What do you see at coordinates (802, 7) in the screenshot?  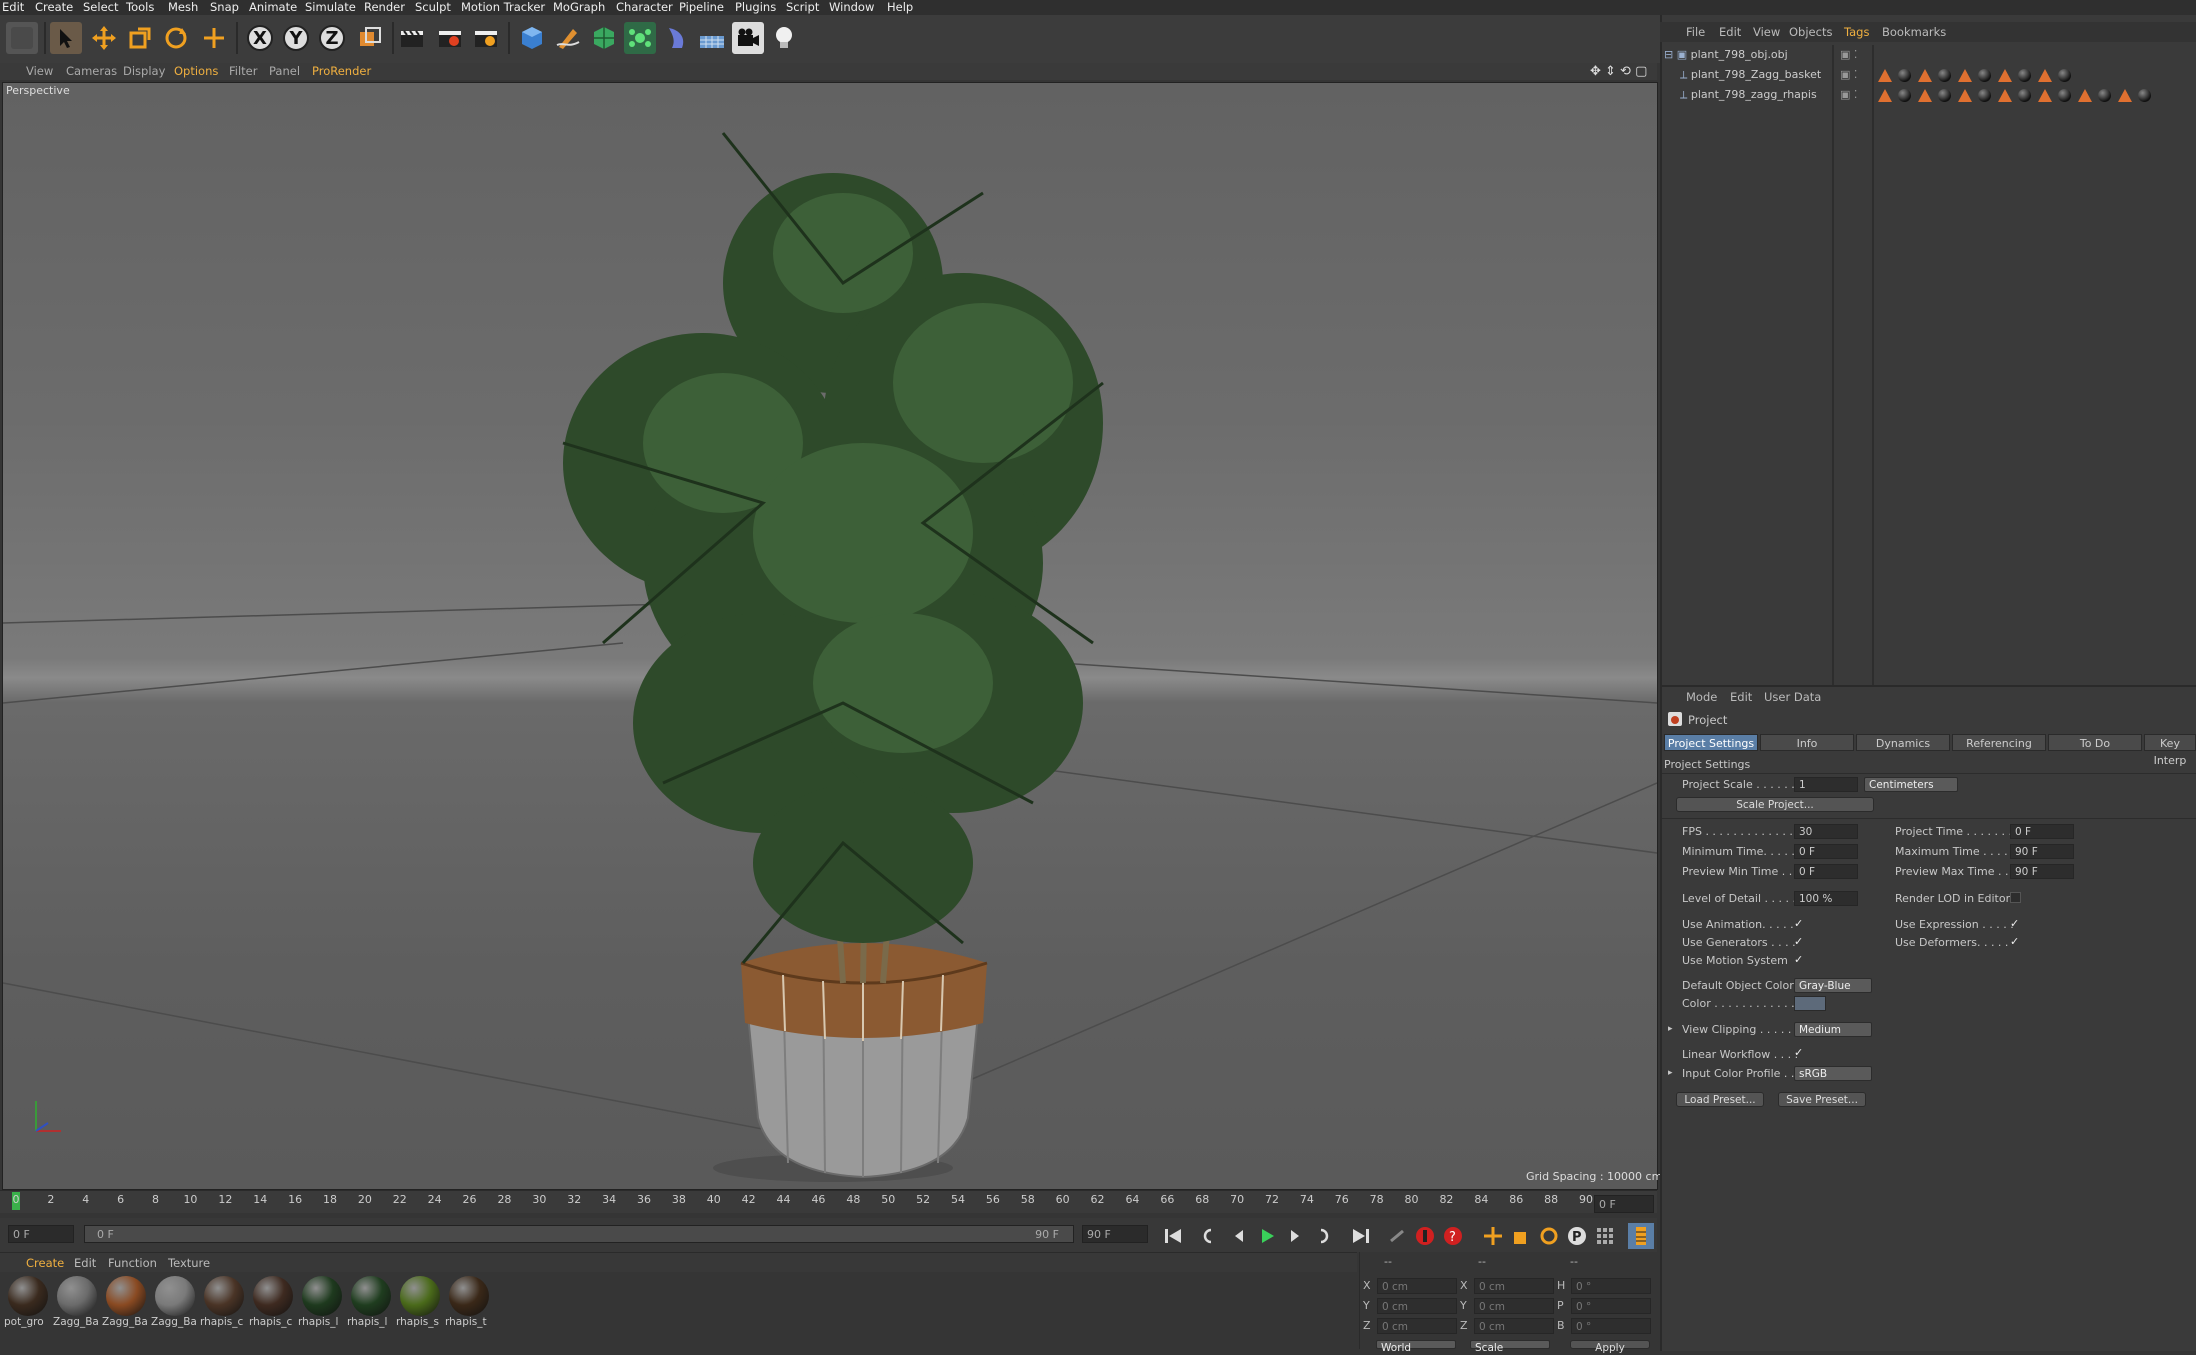 I see `menu-script: Script` at bounding box center [802, 7].